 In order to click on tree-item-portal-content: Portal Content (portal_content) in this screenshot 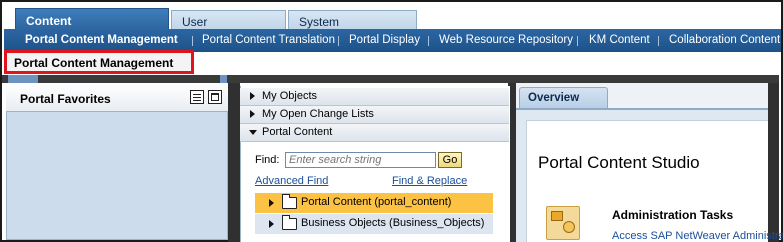, I will do `click(374, 203)`.